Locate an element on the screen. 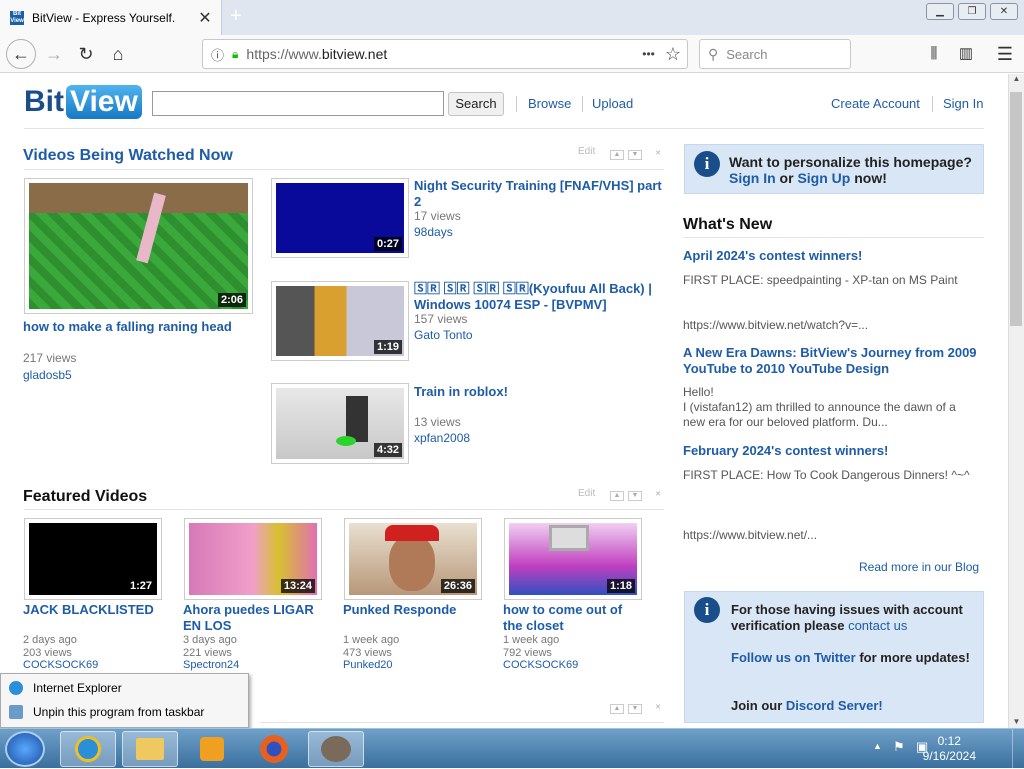 Image resolution: width=1024 pixels, height=769 pixels. scrollbar-thumb is located at coordinates (1016, 209).